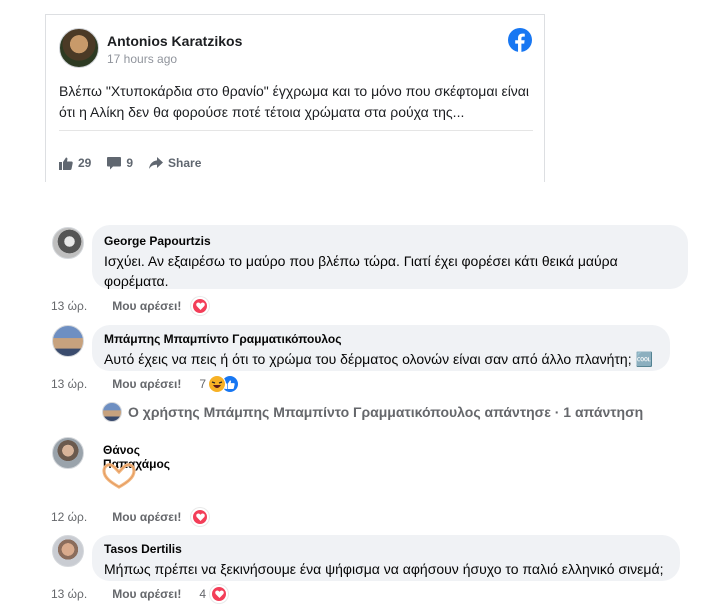  I want to click on heart-hands-icon, so click(119, 476).